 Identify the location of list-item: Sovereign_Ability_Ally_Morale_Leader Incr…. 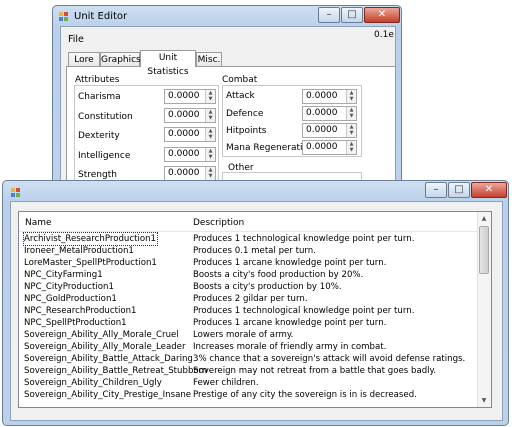
(249, 347).